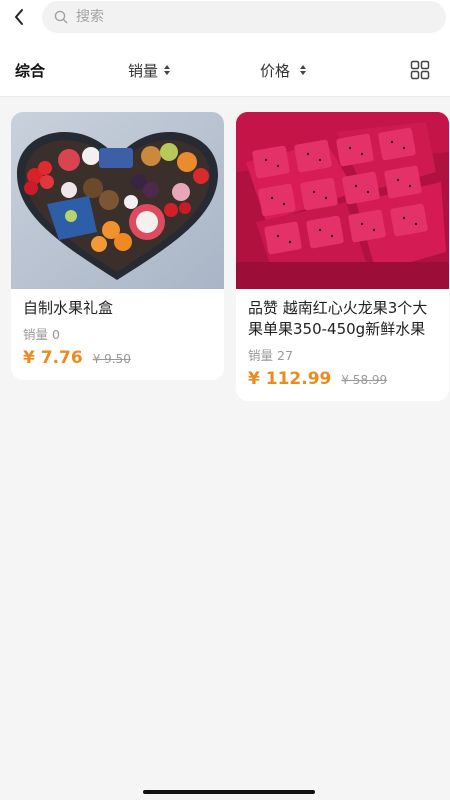 The width and height of the screenshot is (450, 800). I want to click on sort-sales-tab: 销量, so click(149, 70).